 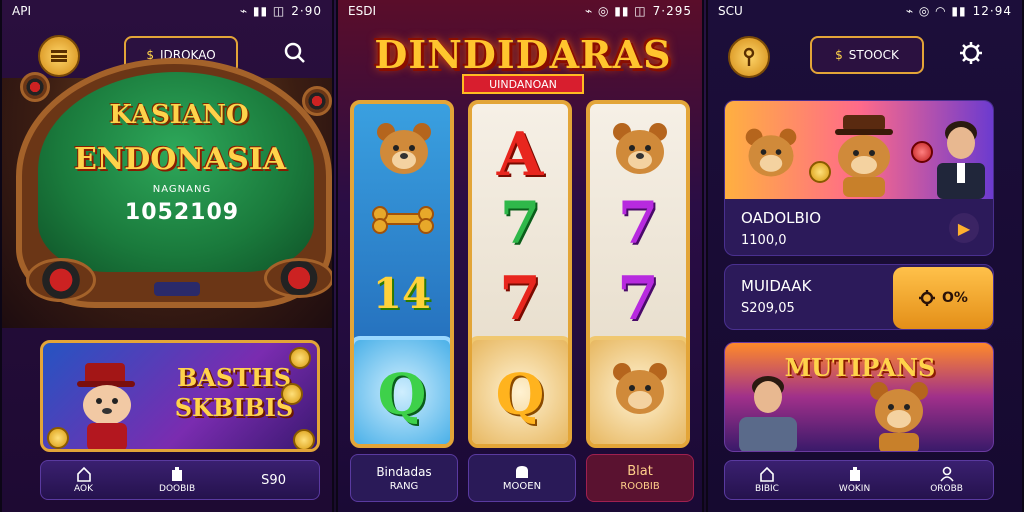 I want to click on nav-item-home: BIBIC, so click(x=767, y=480).